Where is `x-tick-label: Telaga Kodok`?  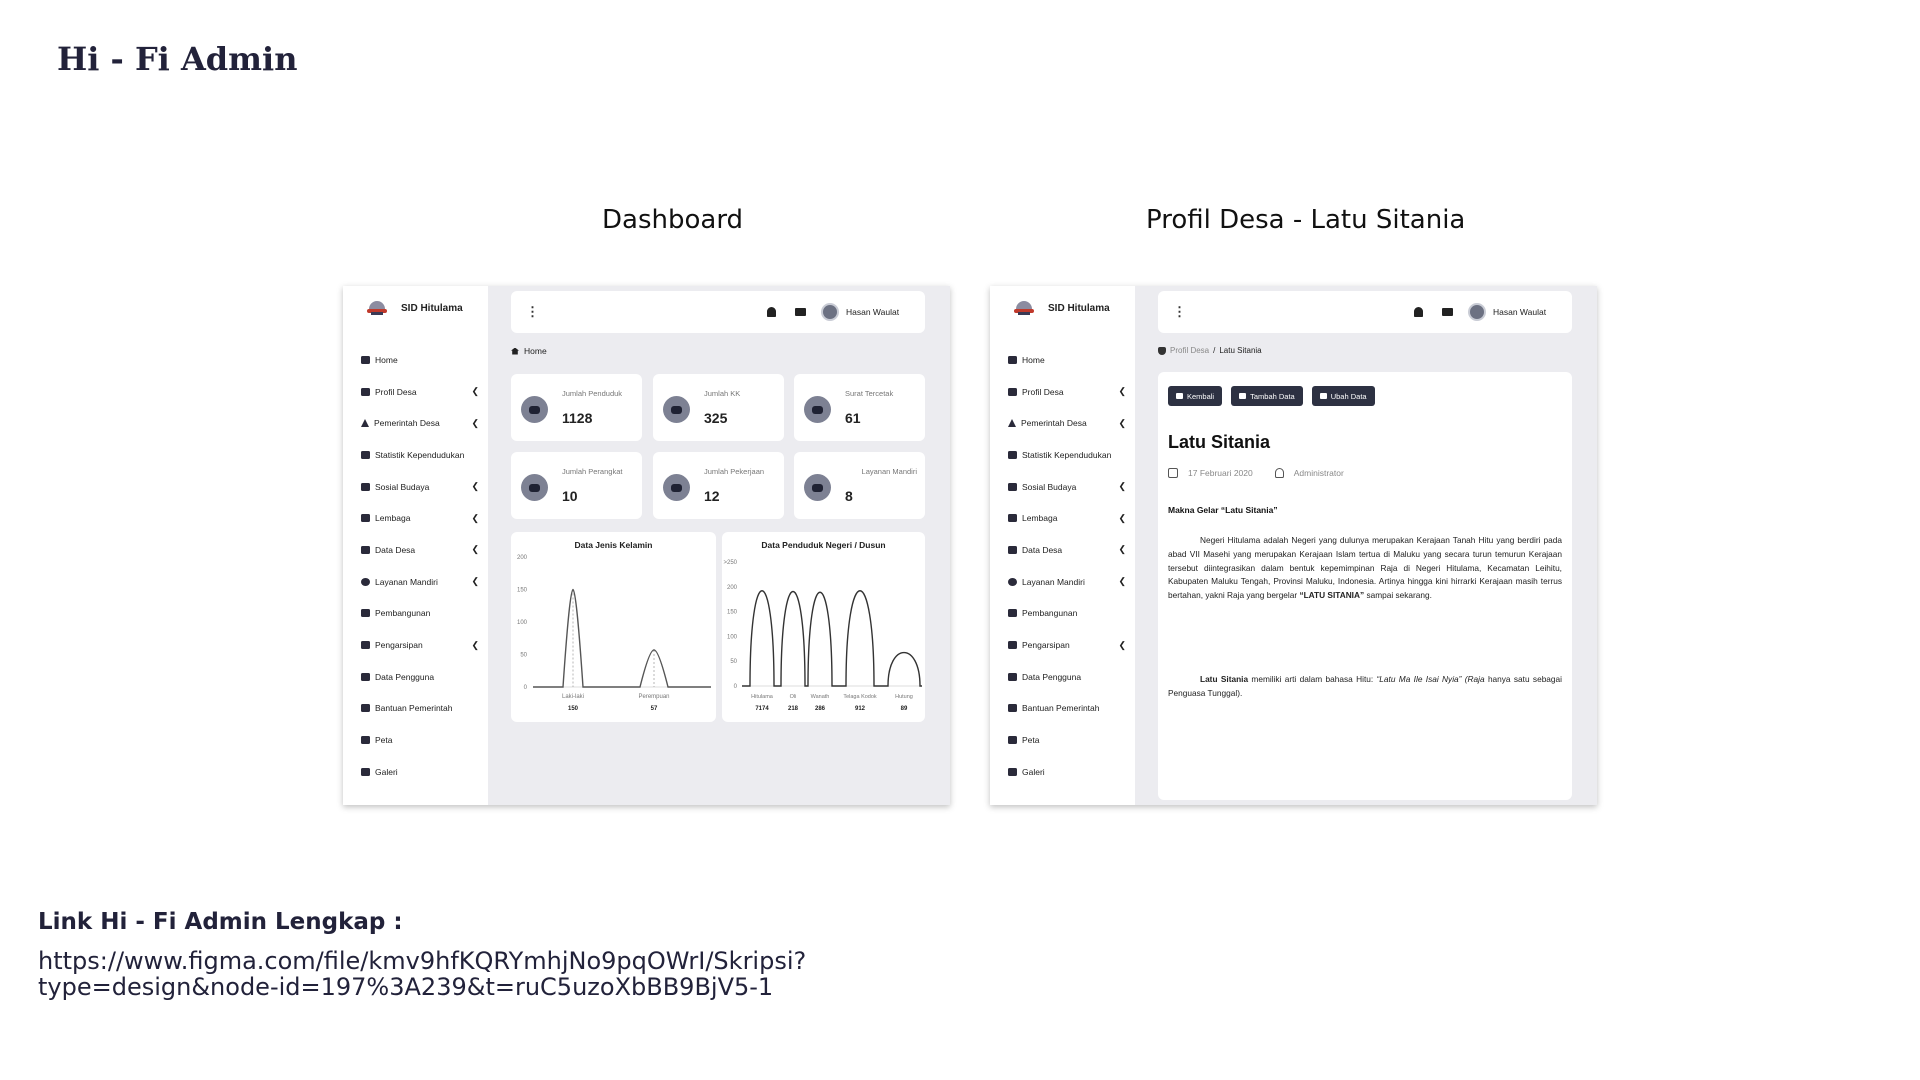 x-tick-label: Telaga Kodok is located at coordinates (860, 697).